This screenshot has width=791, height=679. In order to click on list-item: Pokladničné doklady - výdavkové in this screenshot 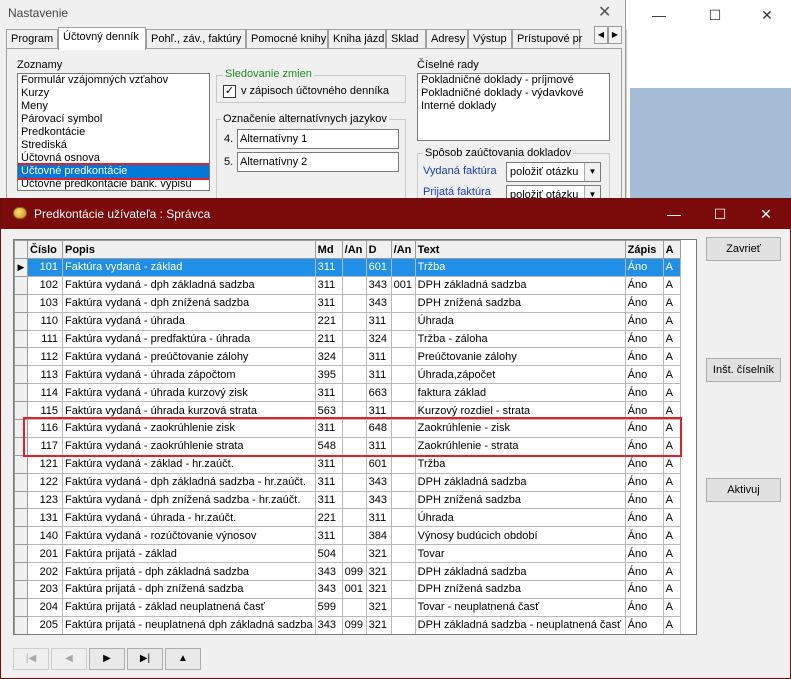, I will do `click(513, 93)`.